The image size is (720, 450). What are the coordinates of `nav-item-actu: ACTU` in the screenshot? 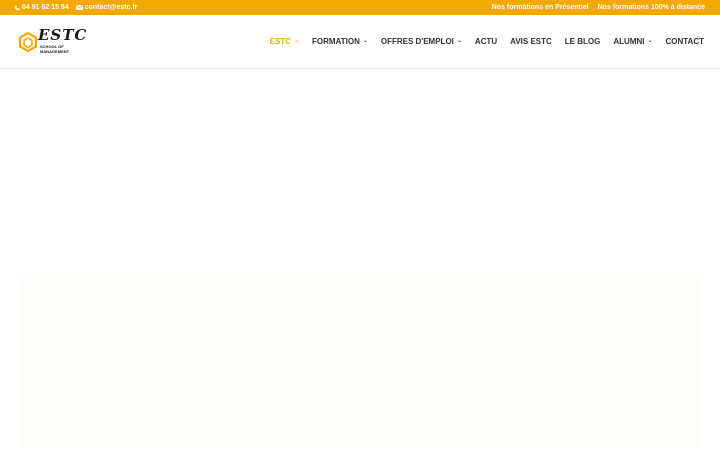 It's located at (486, 41).